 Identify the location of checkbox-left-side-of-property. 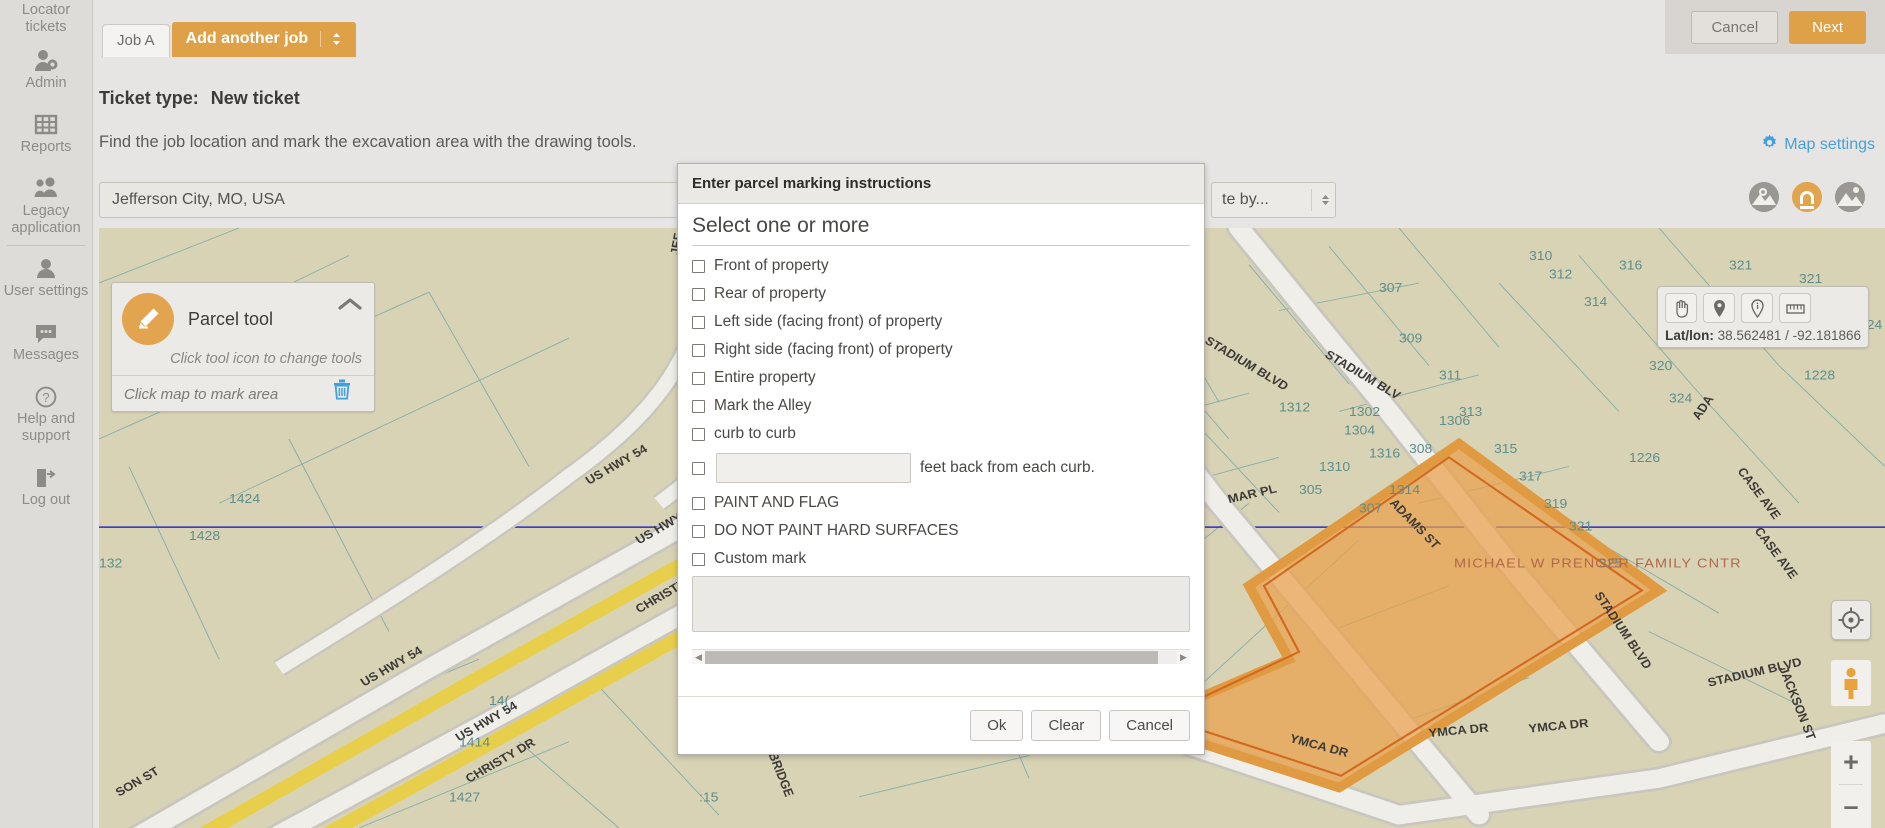
(698, 322).